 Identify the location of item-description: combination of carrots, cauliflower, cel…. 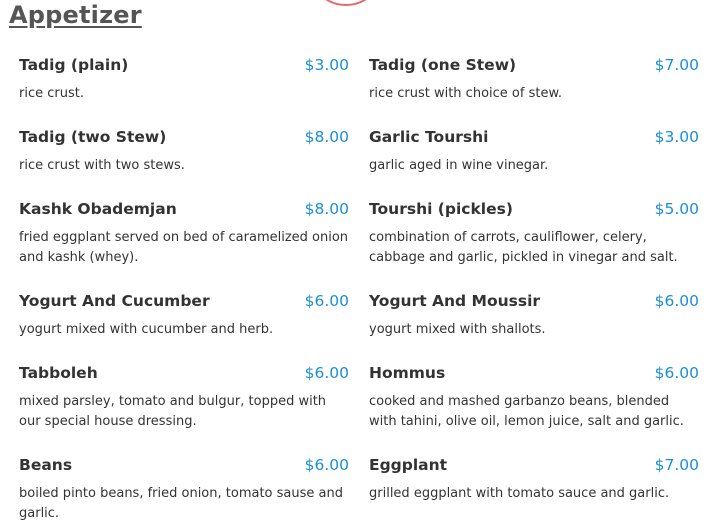
(523, 247).